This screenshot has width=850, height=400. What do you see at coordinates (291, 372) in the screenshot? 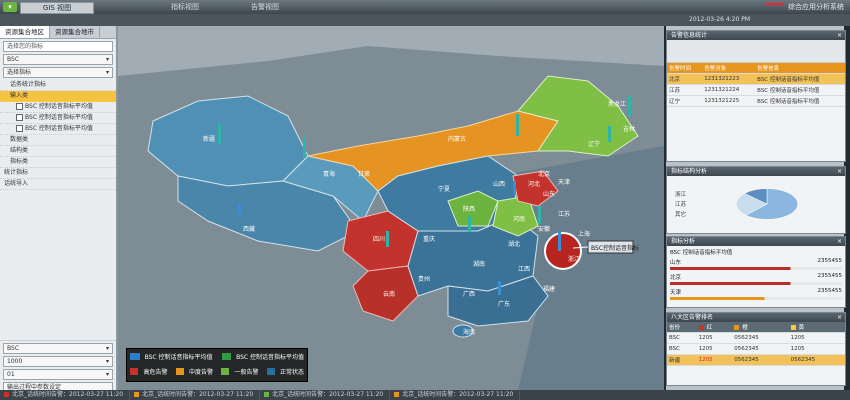
I see `legend-level-4-label: 正常状态` at bounding box center [291, 372].